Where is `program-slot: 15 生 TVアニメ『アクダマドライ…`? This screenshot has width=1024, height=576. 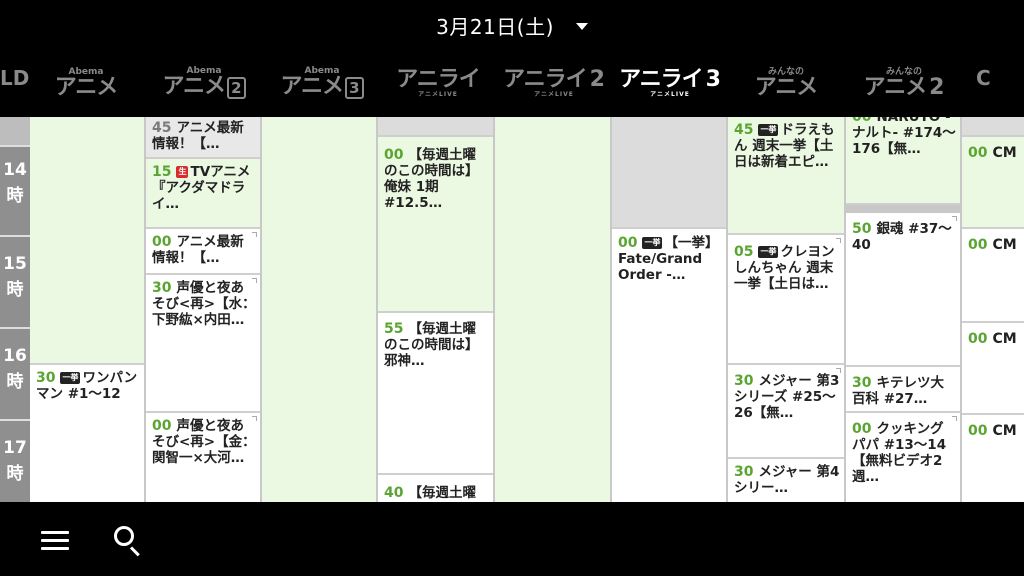
program-slot: 15 生 TVアニメ『アクダマドライ… is located at coordinates (203, 194).